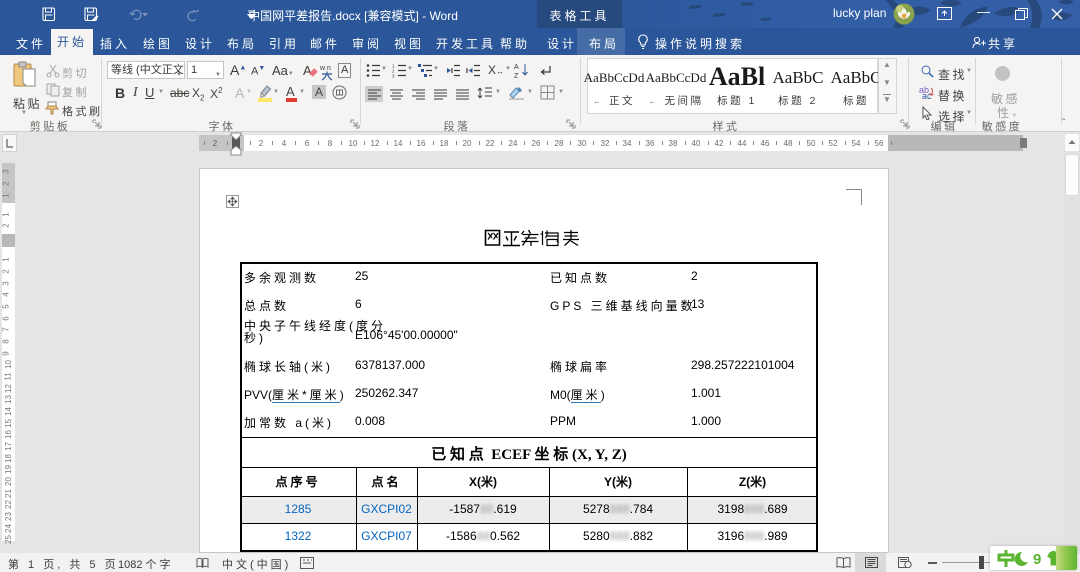 The image size is (1080, 572). What do you see at coordinates (322, 68) in the screenshot?
I see `svg-text: w` at bounding box center [322, 68].